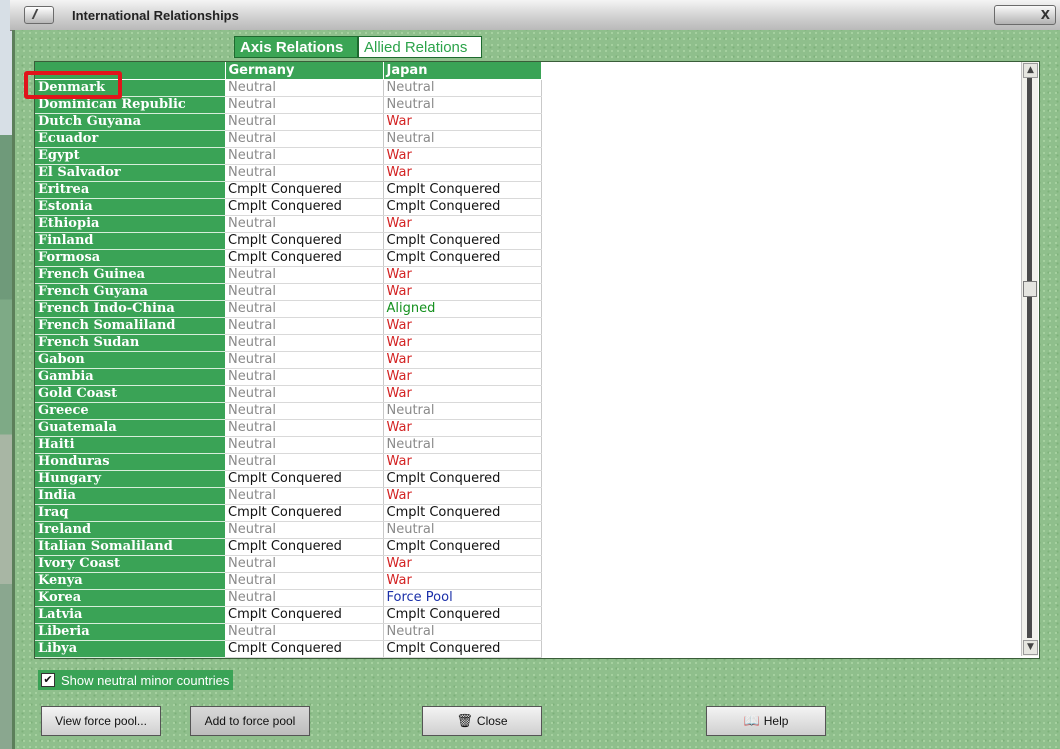 The width and height of the screenshot is (1060, 749). Describe the element at coordinates (1030, 647) in the screenshot. I see `scroll-down-arrow-icon: ▼` at that location.